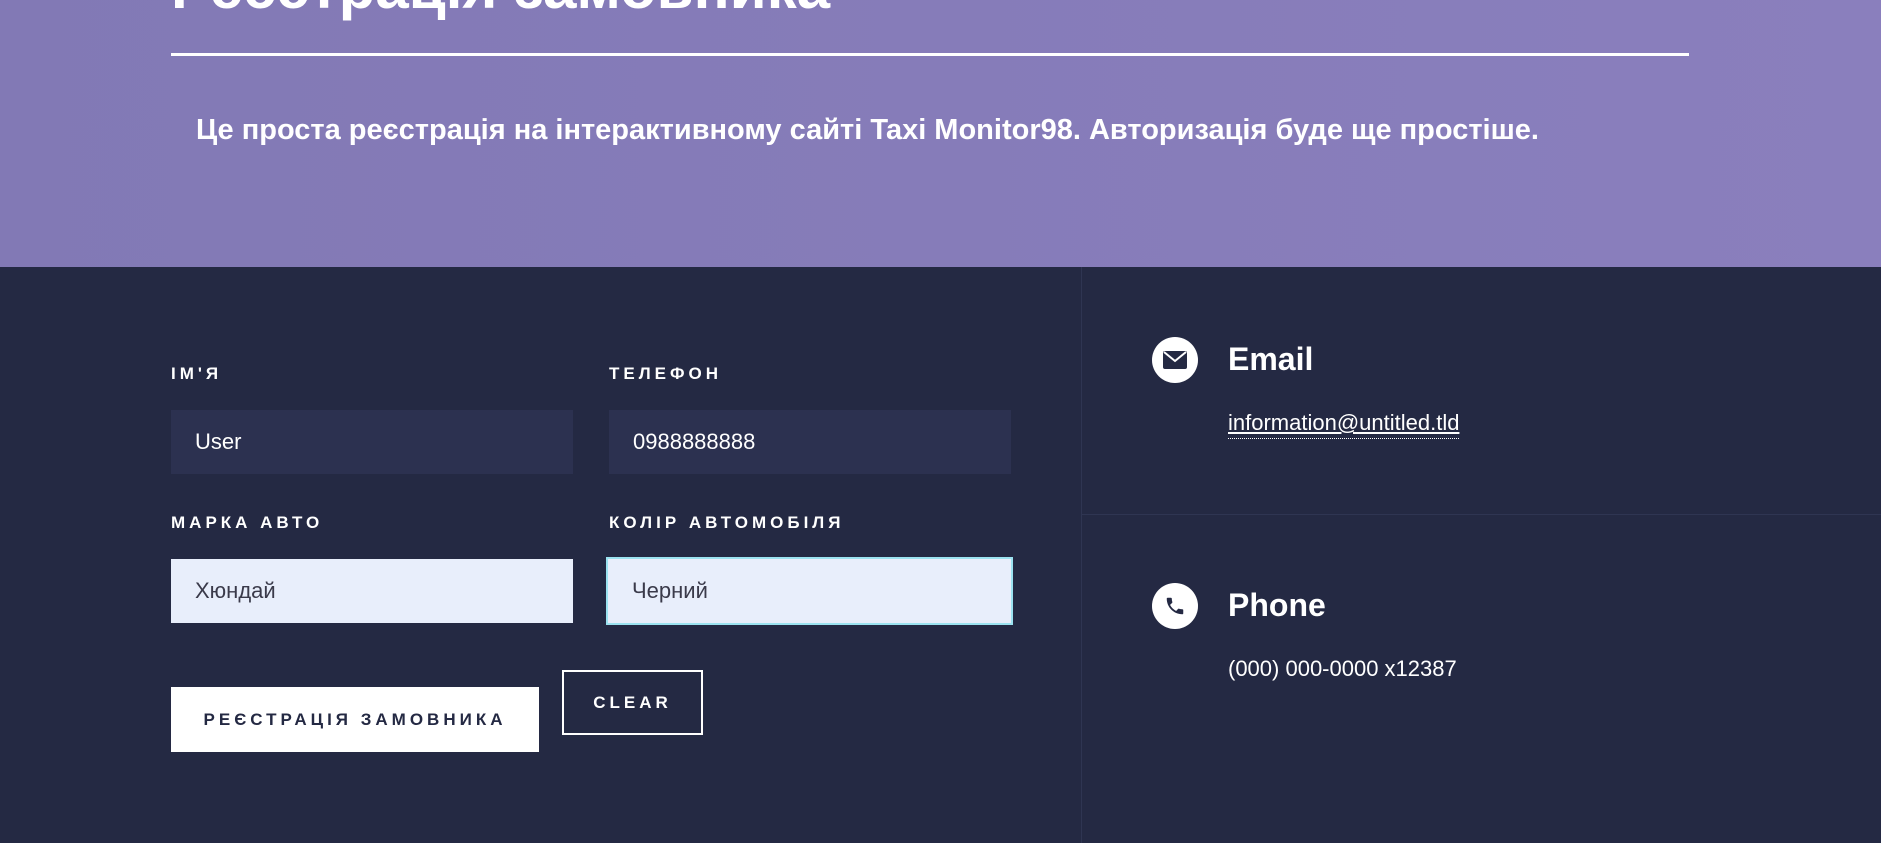 This screenshot has width=1881, height=843. Describe the element at coordinates (1175, 606) in the screenshot. I see `phone-icon` at that location.